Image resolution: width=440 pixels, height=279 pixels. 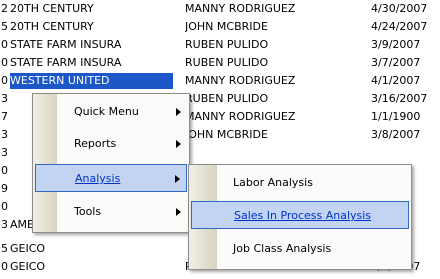 I want to click on menu-item-labor-analysis: Labor Analysis, so click(x=300, y=183).